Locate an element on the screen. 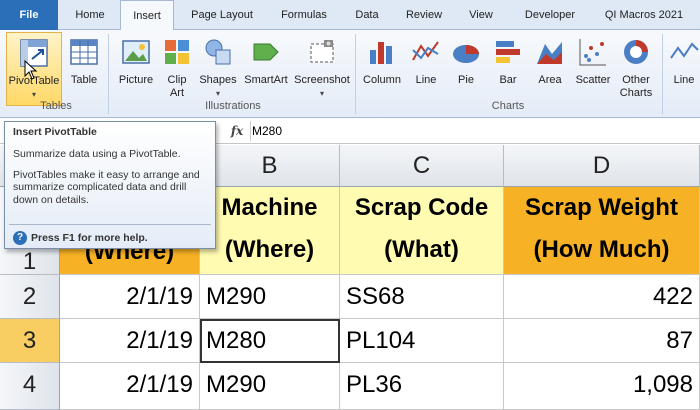 The height and width of the screenshot is (410, 700). clip-art-icon is located at coordinates (177, 52).